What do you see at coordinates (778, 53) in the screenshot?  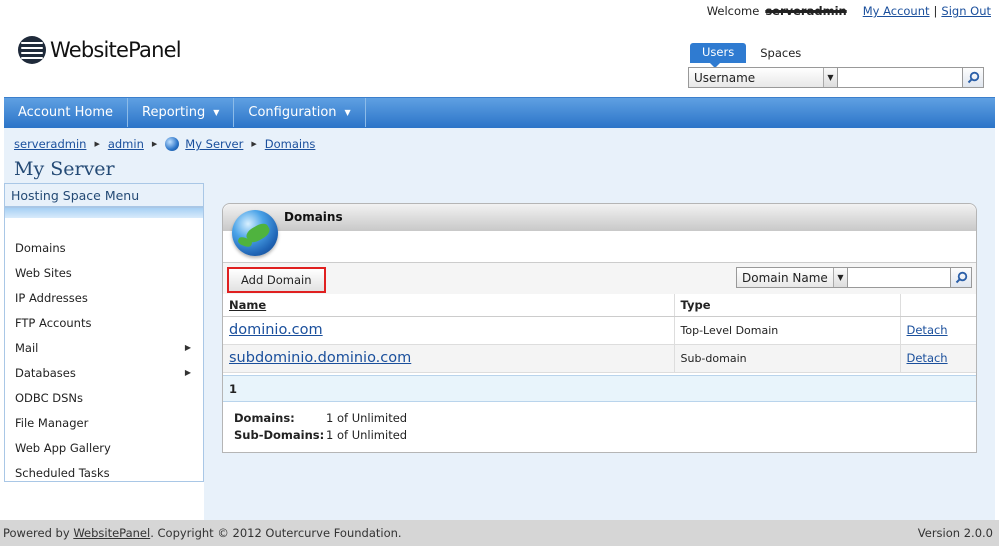 I see `tab-spaces: Spaces` at bounding box center [778, 53].